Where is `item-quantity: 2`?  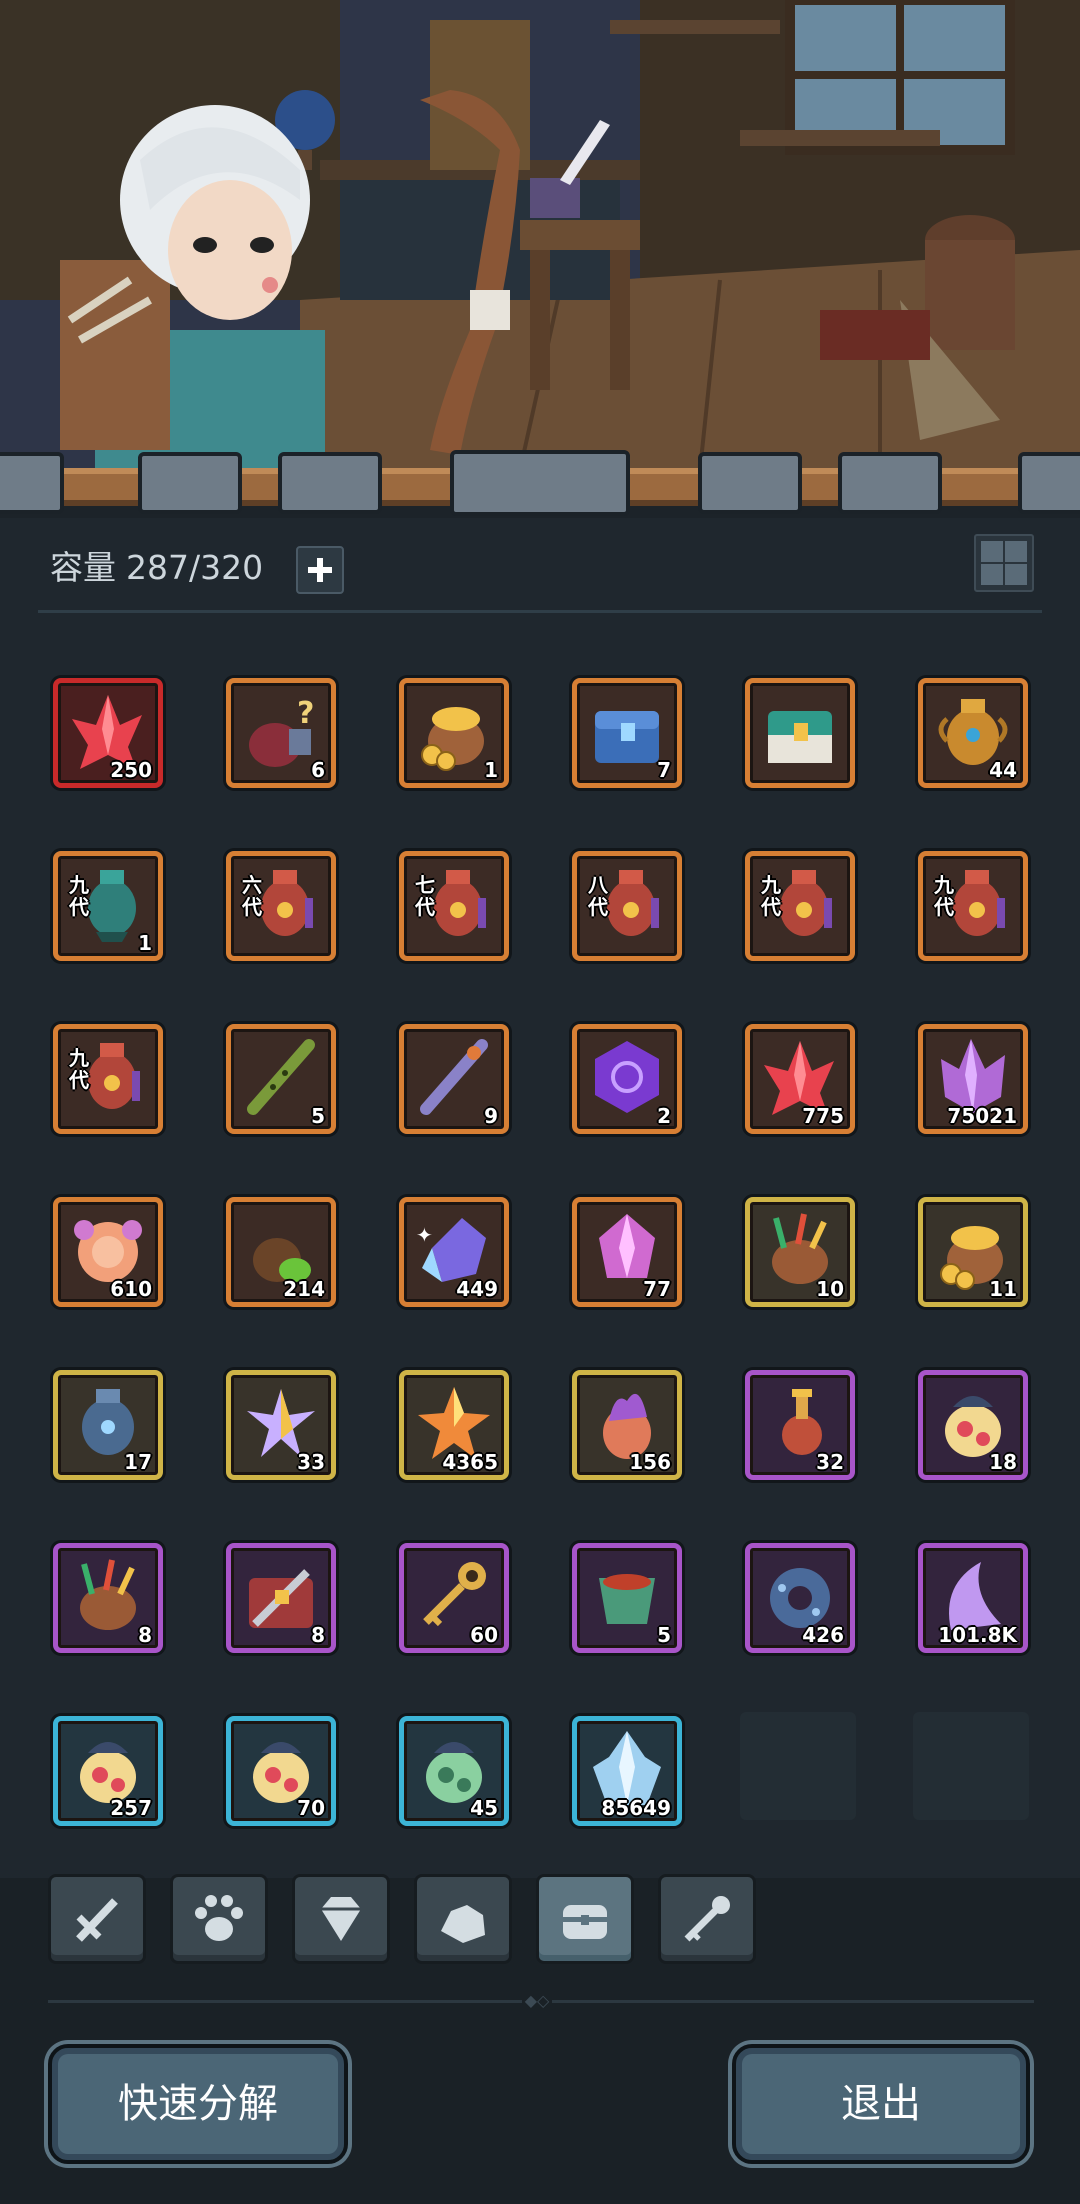 item-quantity: 2 is located at coordinates (664, 1116).